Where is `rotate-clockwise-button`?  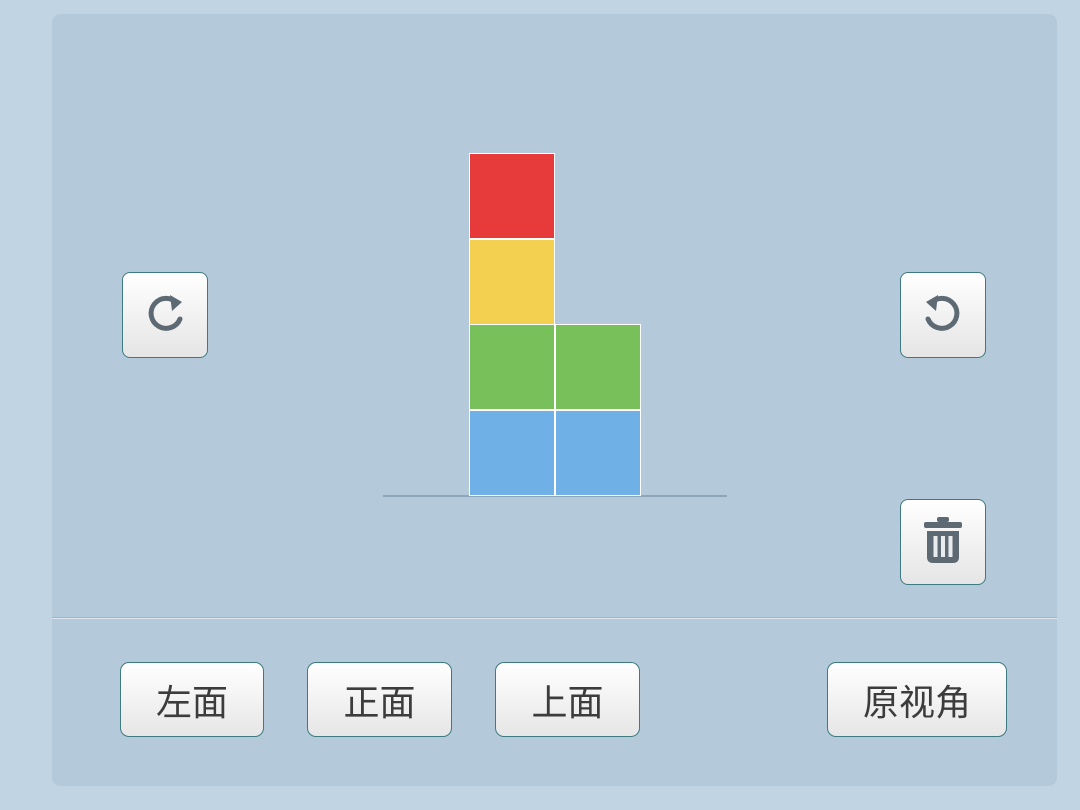
rotate-clockwise-button is located at coordinates (165, 315).